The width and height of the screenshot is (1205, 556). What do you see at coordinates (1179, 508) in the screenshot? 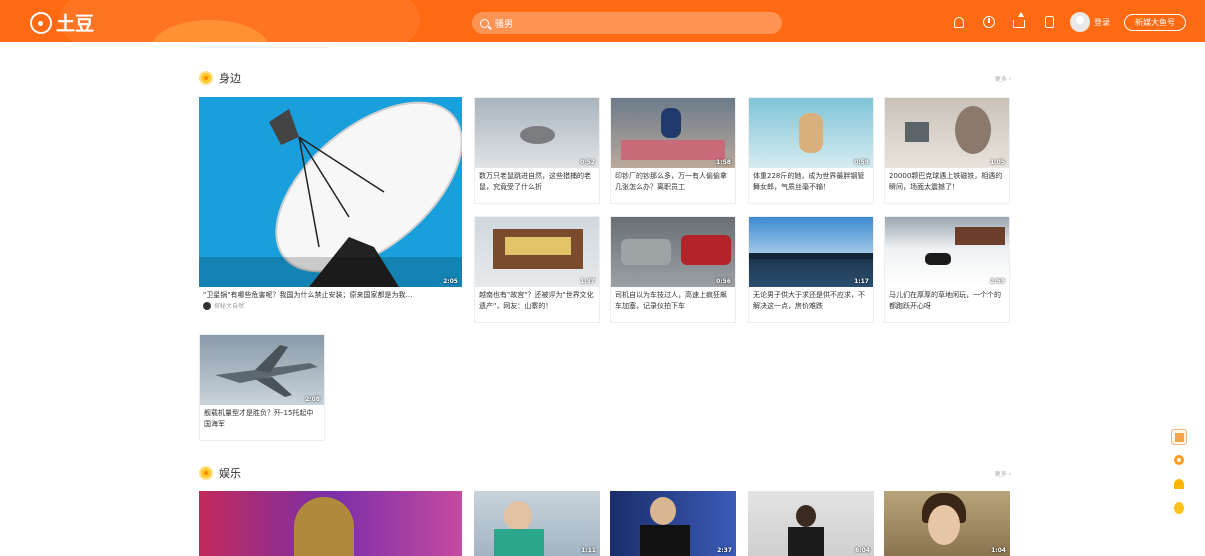
I see `potato-mascot-icon` at bounding box center [1179, 508].